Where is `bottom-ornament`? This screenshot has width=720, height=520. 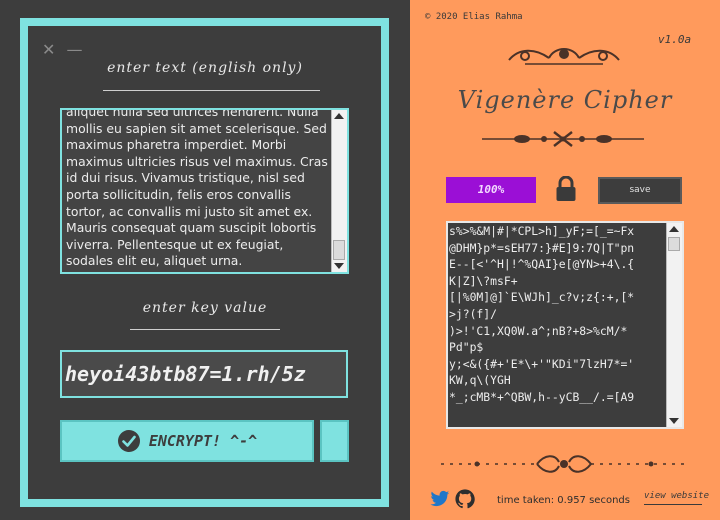 bottom-ornament is located at coordinates (564, 464).